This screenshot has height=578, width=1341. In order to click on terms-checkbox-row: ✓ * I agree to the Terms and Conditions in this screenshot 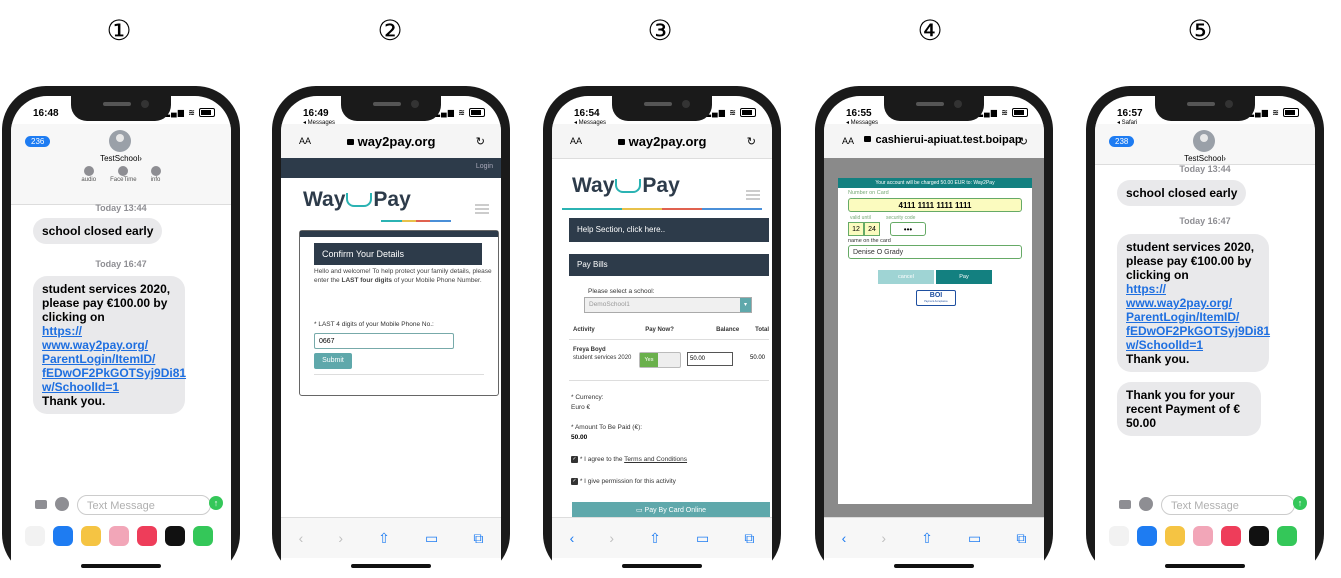, I will do `click(629, 459)`.